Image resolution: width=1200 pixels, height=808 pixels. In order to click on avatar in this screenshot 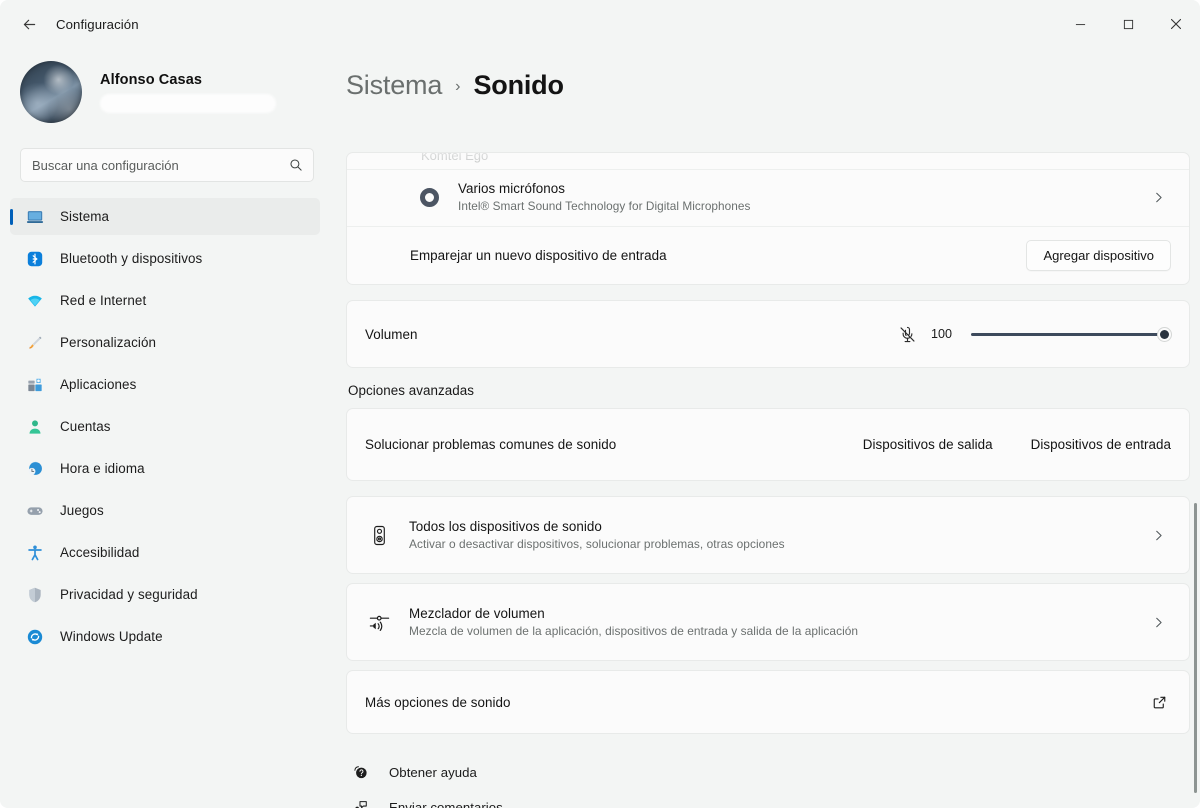, I will do `click(51, 92)`.